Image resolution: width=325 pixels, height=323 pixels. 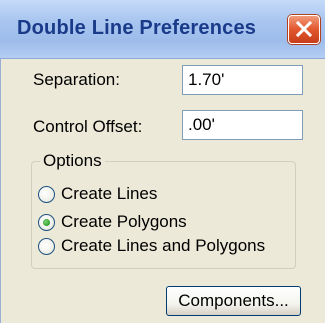 What do you see at coordinates (88, 126) in the screenshot?
I see `control-offset-label: Control Offset:` at bounding box center [88, 126].